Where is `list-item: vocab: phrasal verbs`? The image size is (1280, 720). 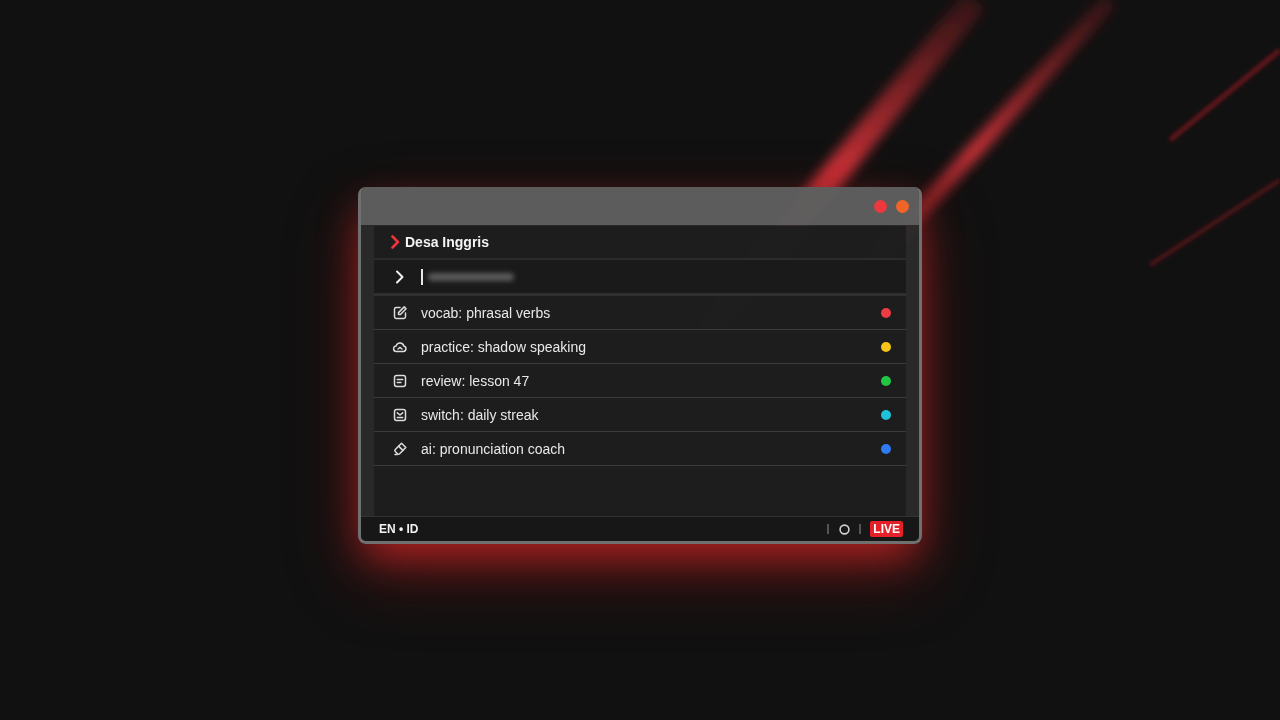 list-item: vocab: phrasal verbs is located at coordinates (640, 313).